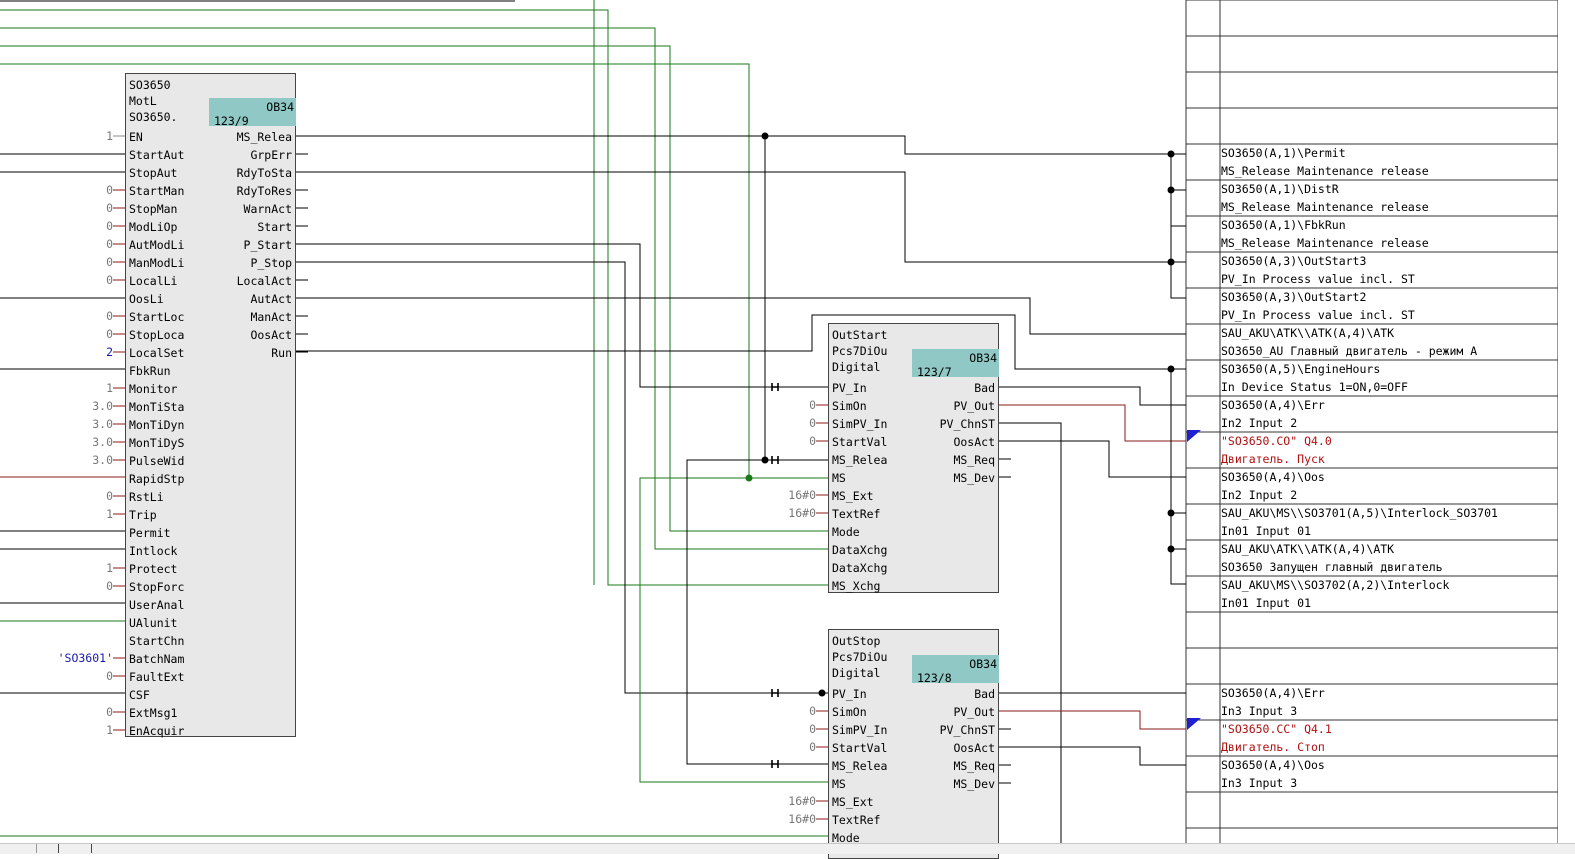 This screenshot has width=1575, height=859. What do you see at coordinates (1030, 632) in the screenshot?
I see `wire-pv-chnst` at bounding box center [1030, 632].